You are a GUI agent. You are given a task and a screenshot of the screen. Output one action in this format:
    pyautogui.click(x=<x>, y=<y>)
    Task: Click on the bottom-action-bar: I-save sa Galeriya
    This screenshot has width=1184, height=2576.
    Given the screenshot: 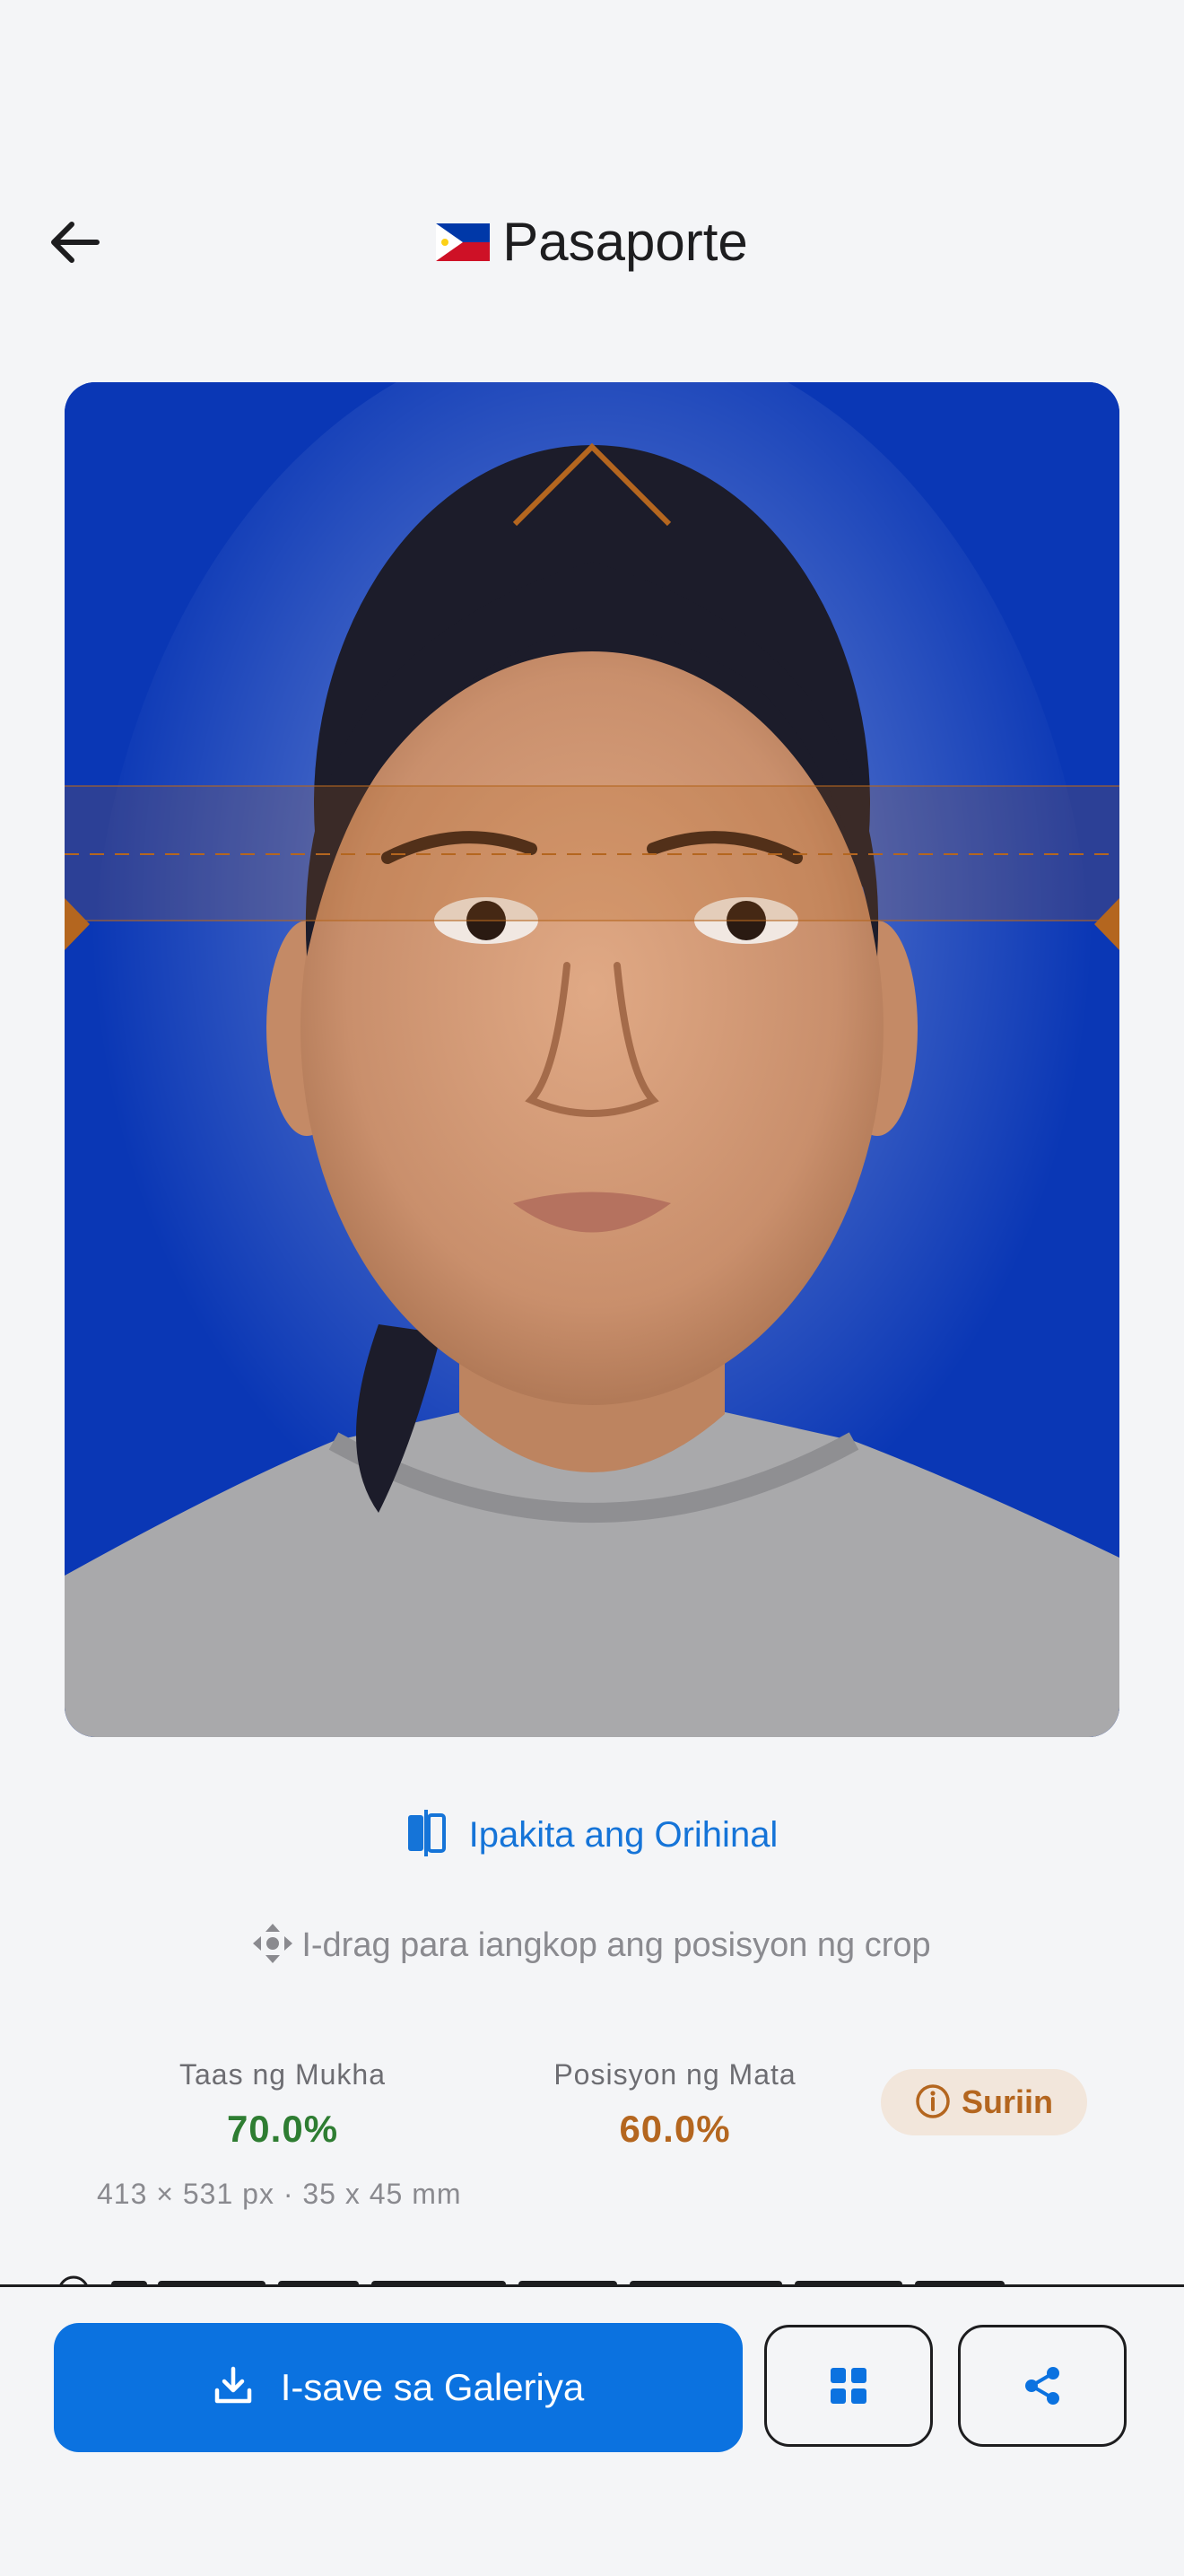 What is the action you would take?
    pyautogui.click(x=592, y=2430)
    